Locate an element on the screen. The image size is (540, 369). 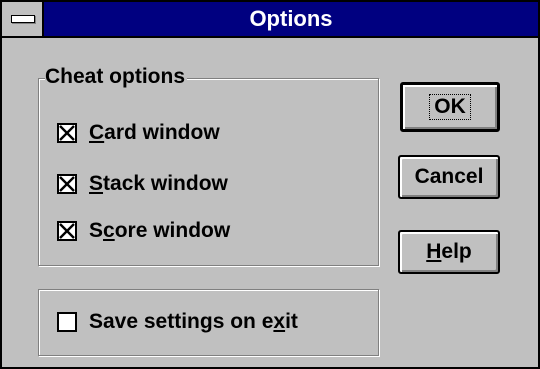
cancel-button-label: Cancel is located at coordinates (449, 176).